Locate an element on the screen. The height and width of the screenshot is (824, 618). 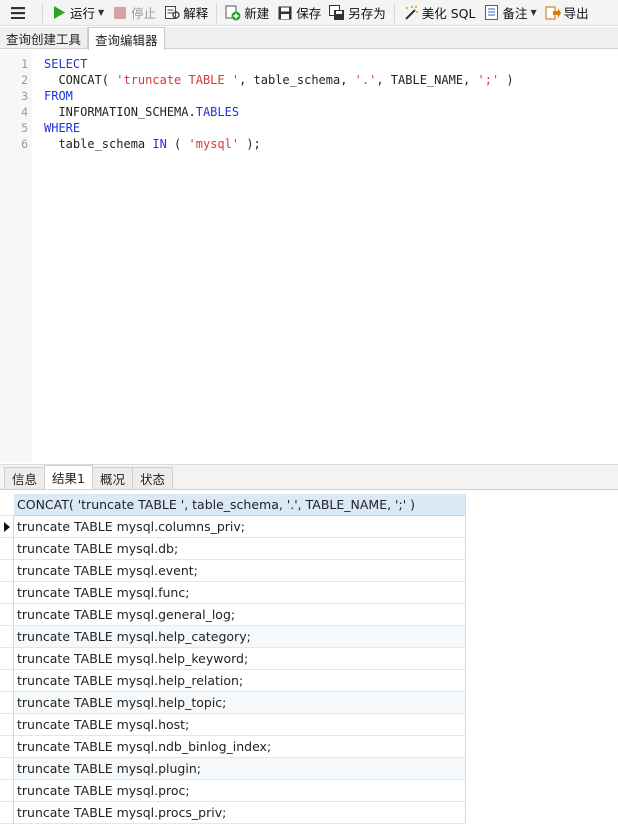
table-cell: truncate TABLE mysql.columns_priv; is located at coordinates (240, 527).